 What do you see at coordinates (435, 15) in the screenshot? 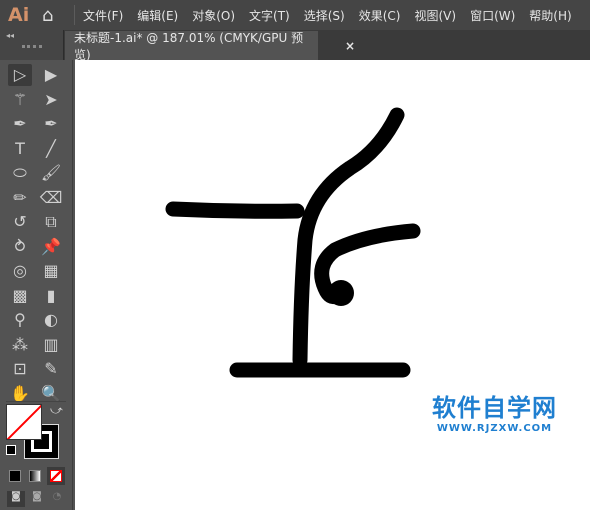
I see `menu-view: 视图(V)` at bounding box center [435, 15].